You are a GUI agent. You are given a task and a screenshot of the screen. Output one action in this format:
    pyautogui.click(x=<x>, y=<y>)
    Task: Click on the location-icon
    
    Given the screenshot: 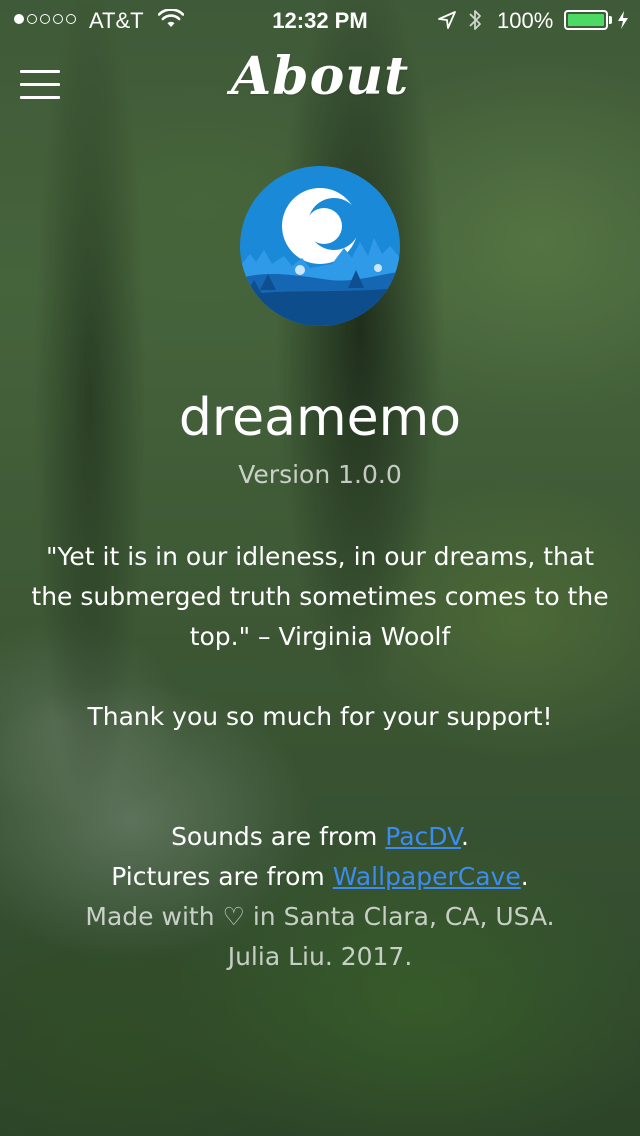 What is the action you would take?
    pyautogui.click(x=447, y=20)
    